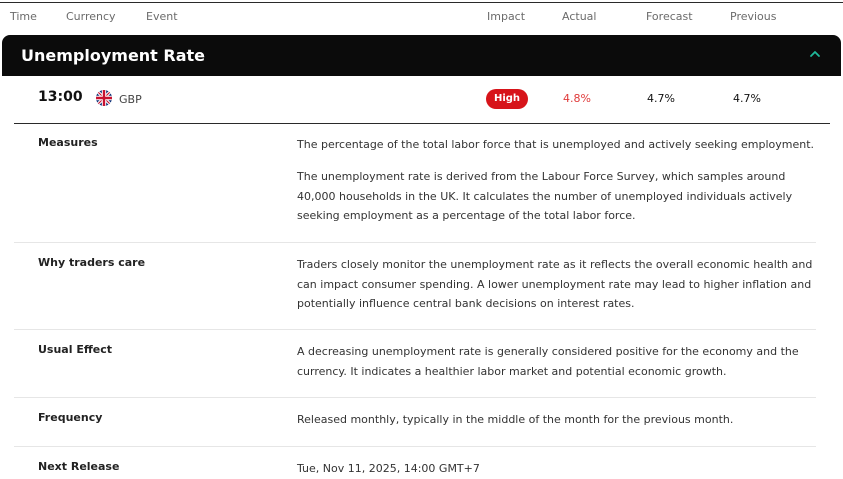  Describe the element at coordinates (91, 16) in the screenshot. I see `col-currency: Currency` at that location.